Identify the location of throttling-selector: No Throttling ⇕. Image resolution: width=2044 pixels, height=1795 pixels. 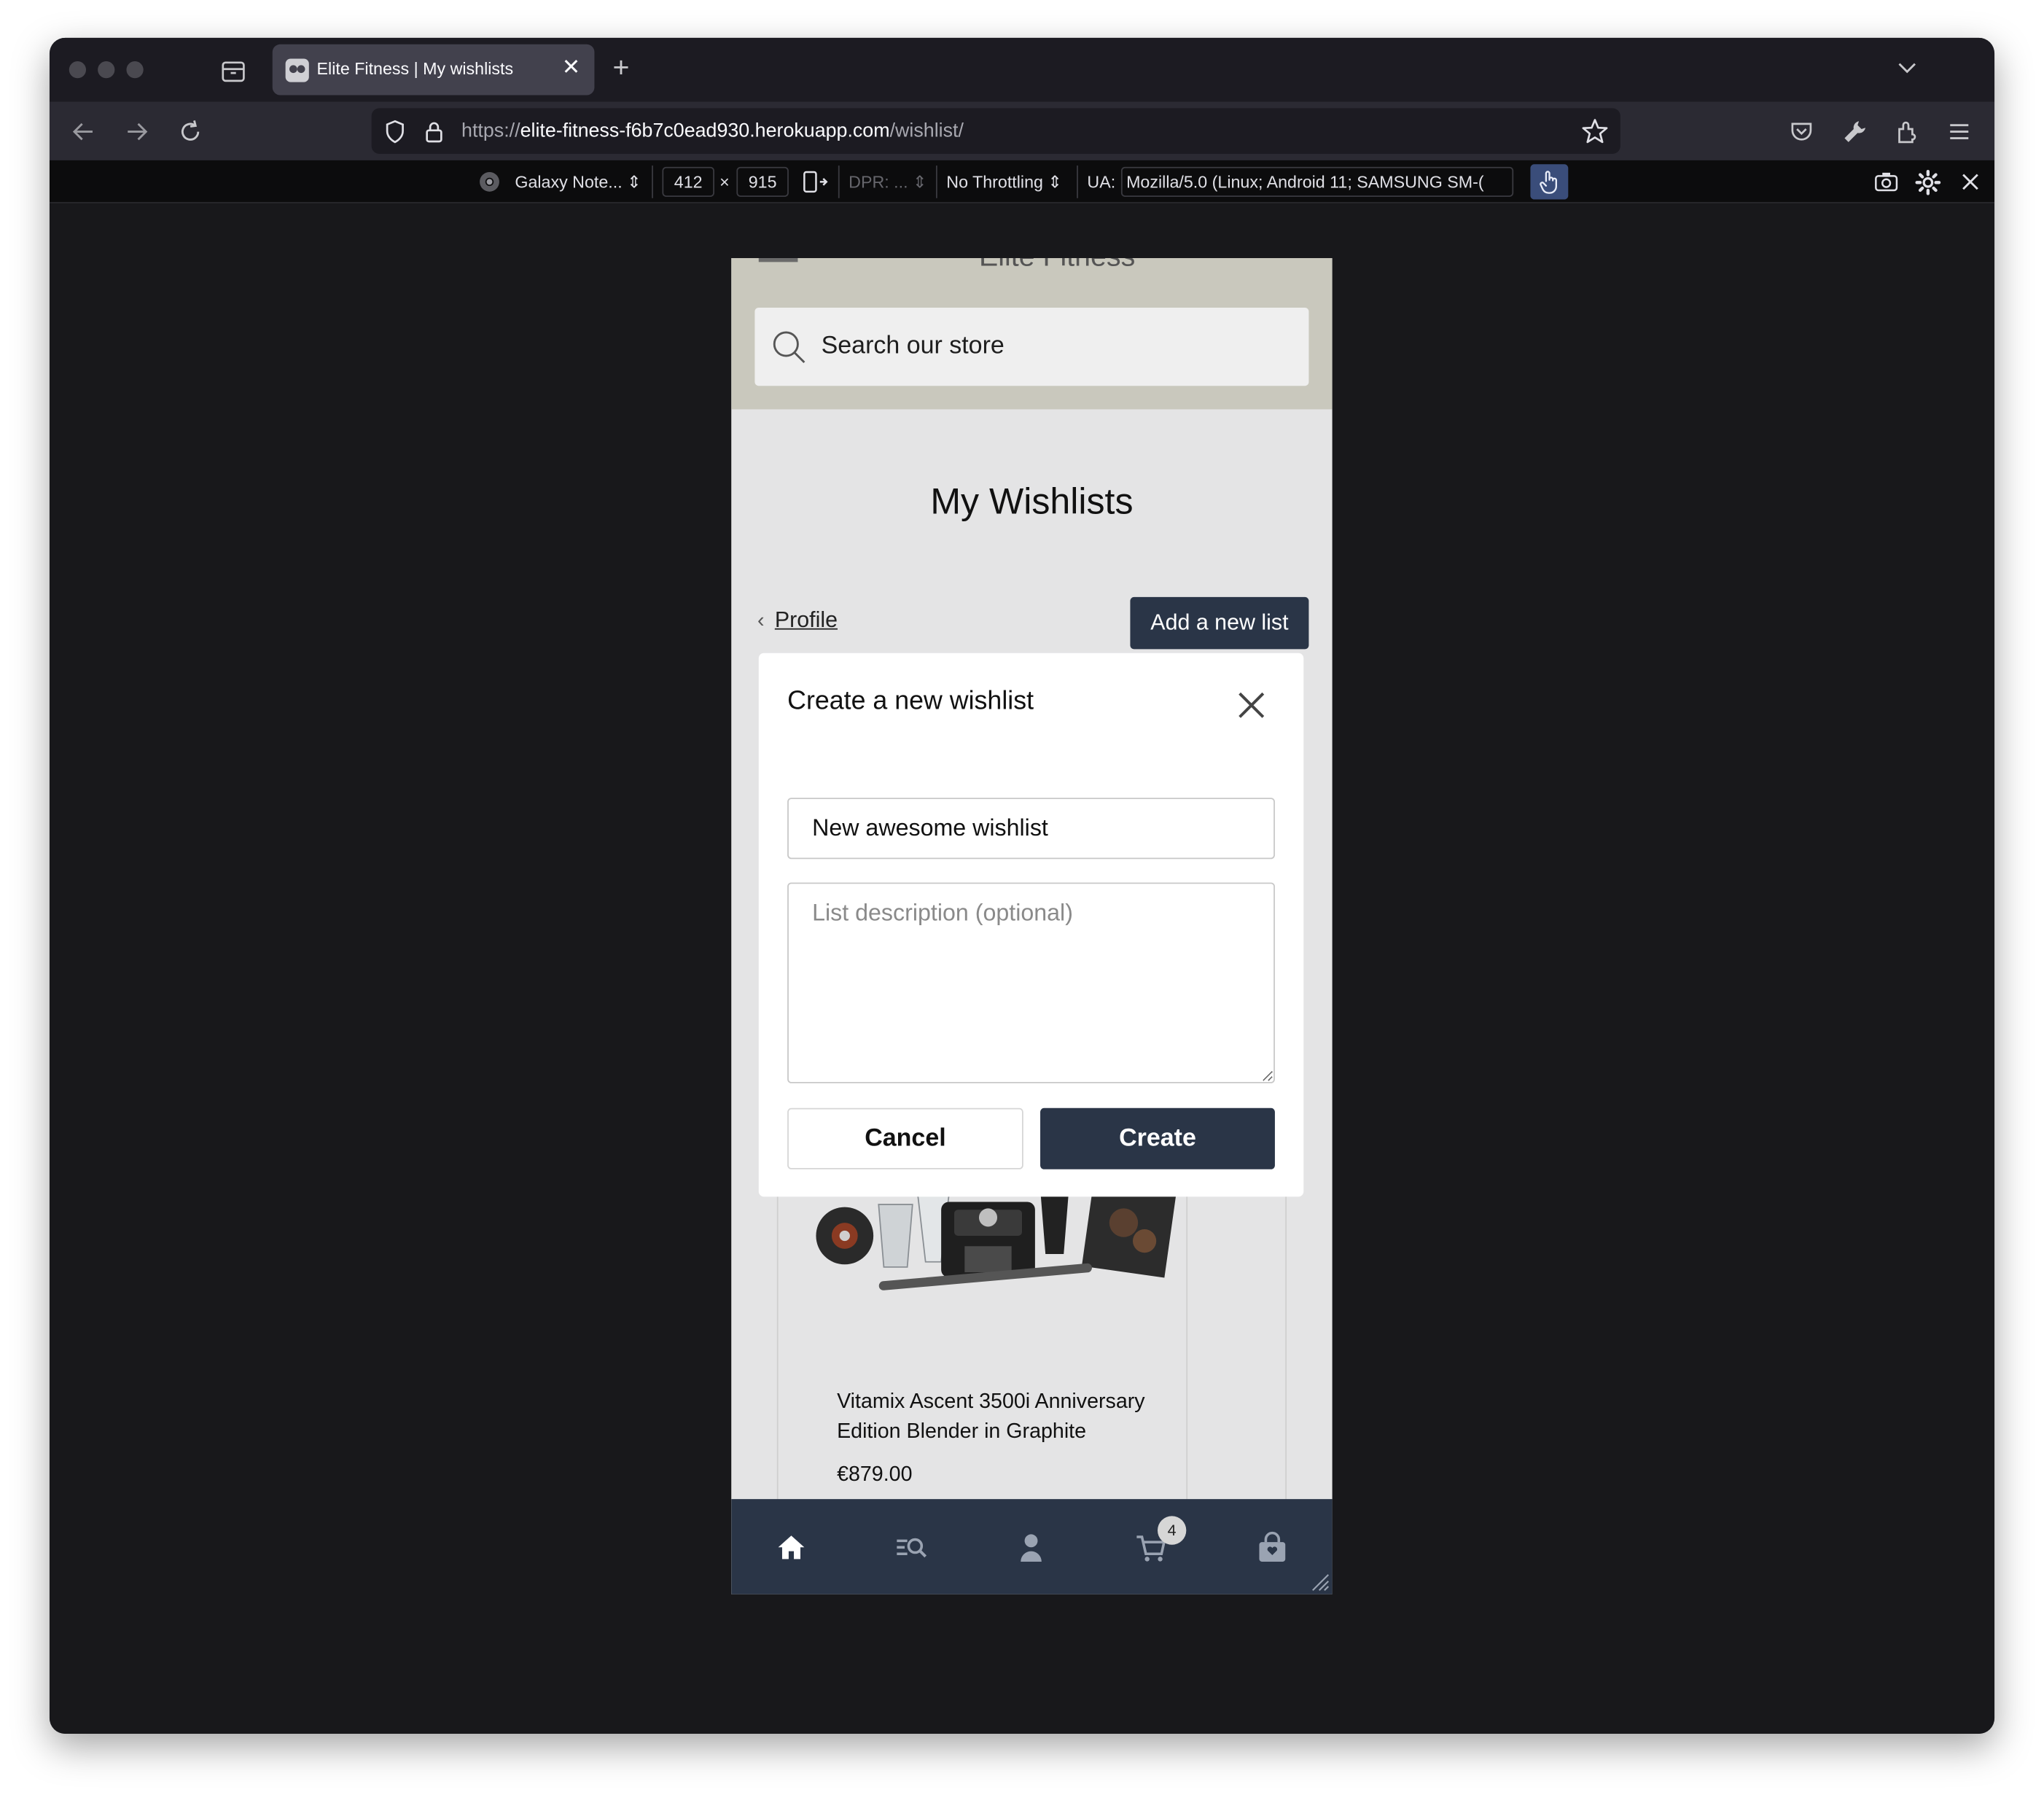
(1004, 182).